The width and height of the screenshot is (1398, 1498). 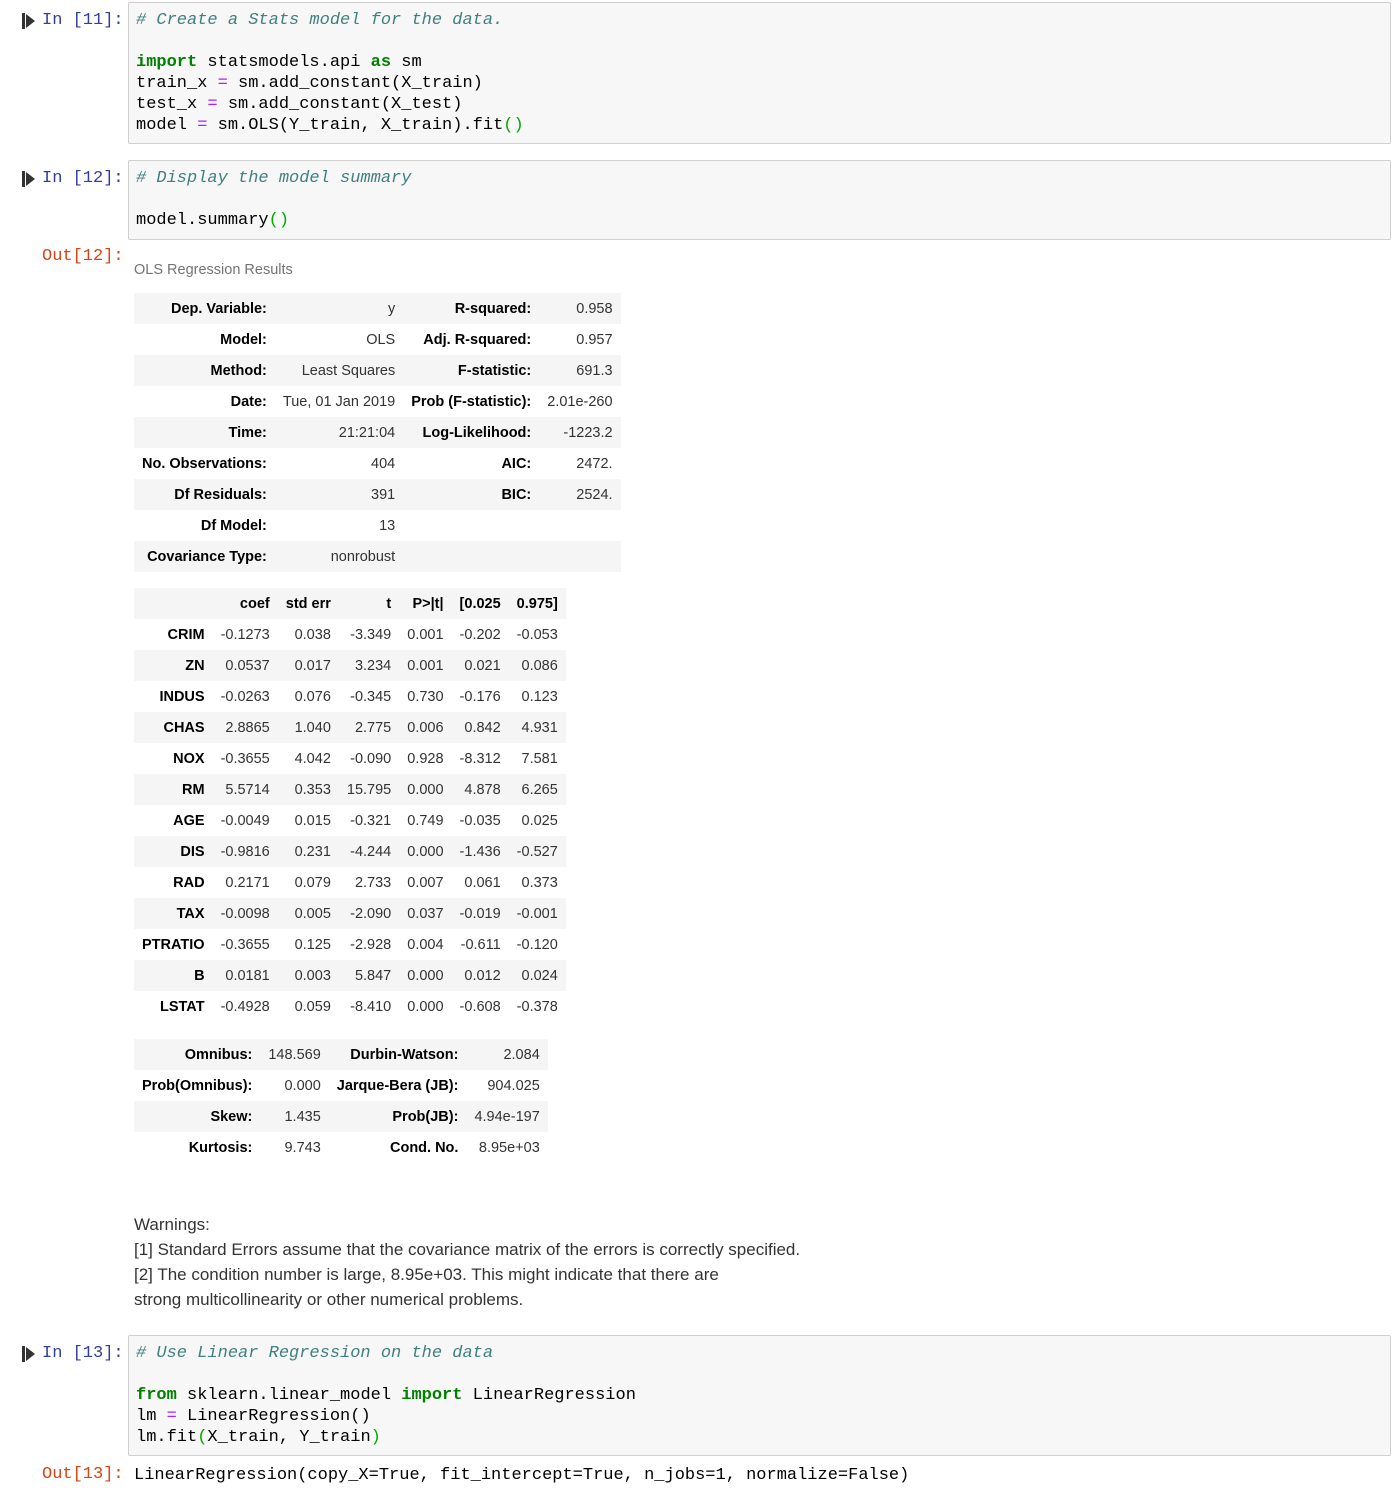 What do you see at coordinates (594, 339) in the screenshot?
I see `stat-value: 0.957` at bounding box center [594, 339].